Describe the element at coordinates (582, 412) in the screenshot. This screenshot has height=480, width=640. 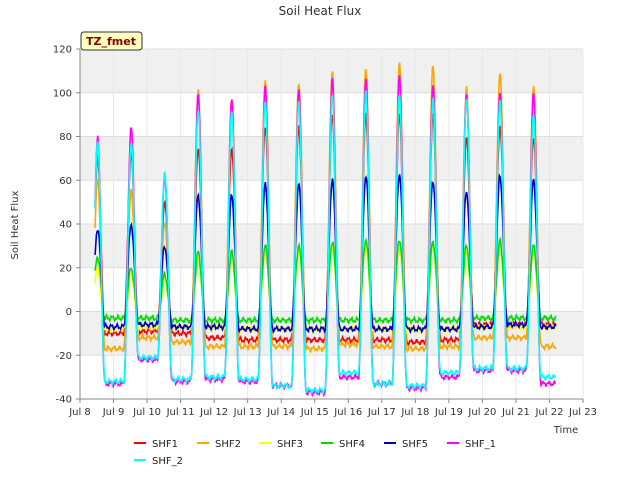
I see `x-tick-label: Jul 23` at that location.